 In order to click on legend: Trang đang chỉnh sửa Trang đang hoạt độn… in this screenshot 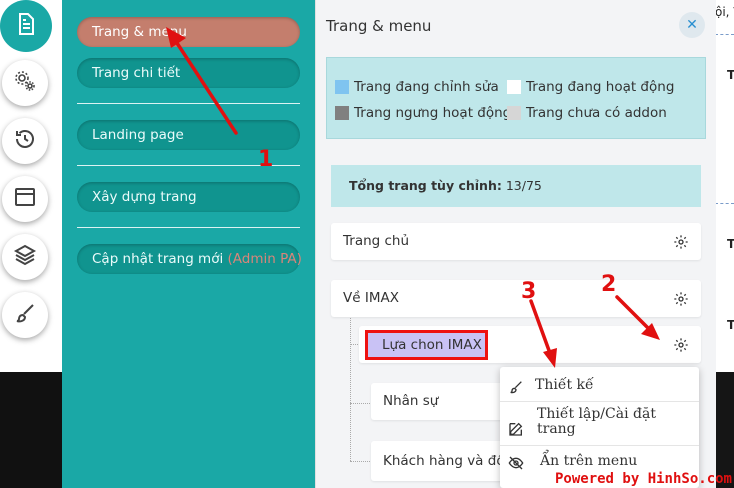, I will do `click(516, 98)`.